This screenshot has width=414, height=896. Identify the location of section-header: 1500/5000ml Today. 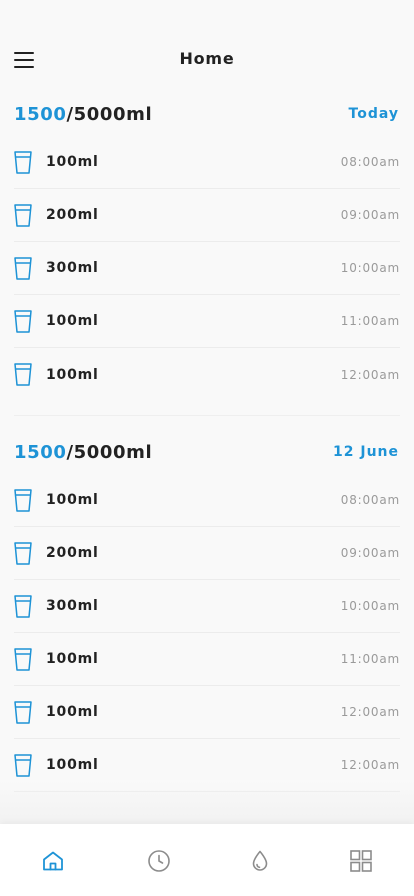
(207, 114).